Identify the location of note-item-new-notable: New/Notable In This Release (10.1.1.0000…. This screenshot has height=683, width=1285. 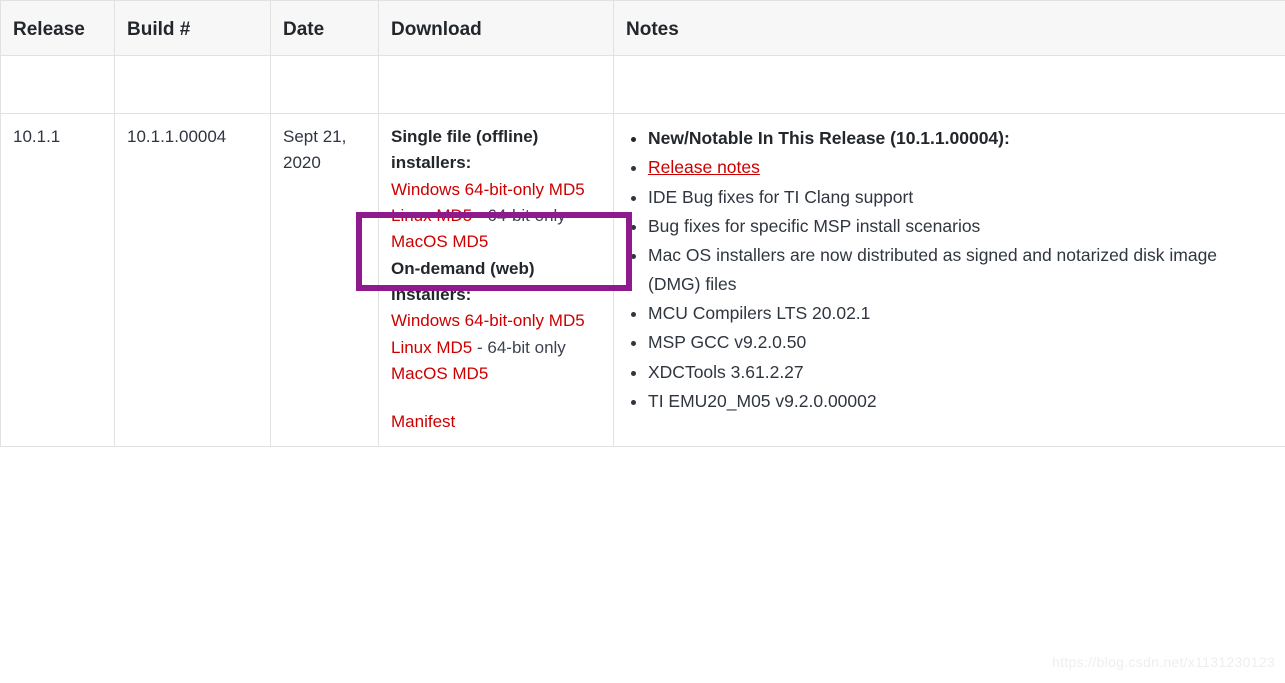
(960, 138).